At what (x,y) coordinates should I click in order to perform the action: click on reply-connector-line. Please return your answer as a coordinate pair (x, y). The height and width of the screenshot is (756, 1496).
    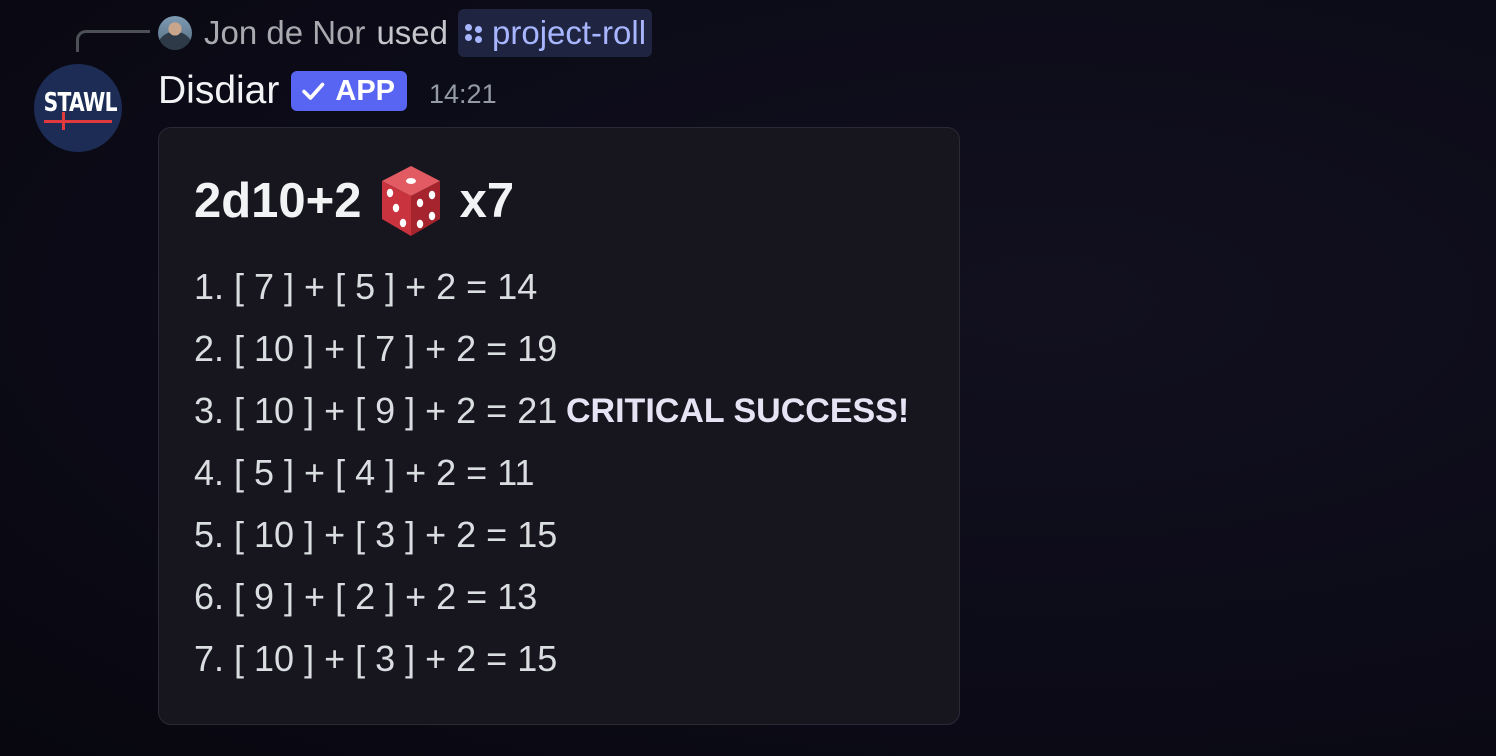
    Looking at the image, I should click on (113, 41).